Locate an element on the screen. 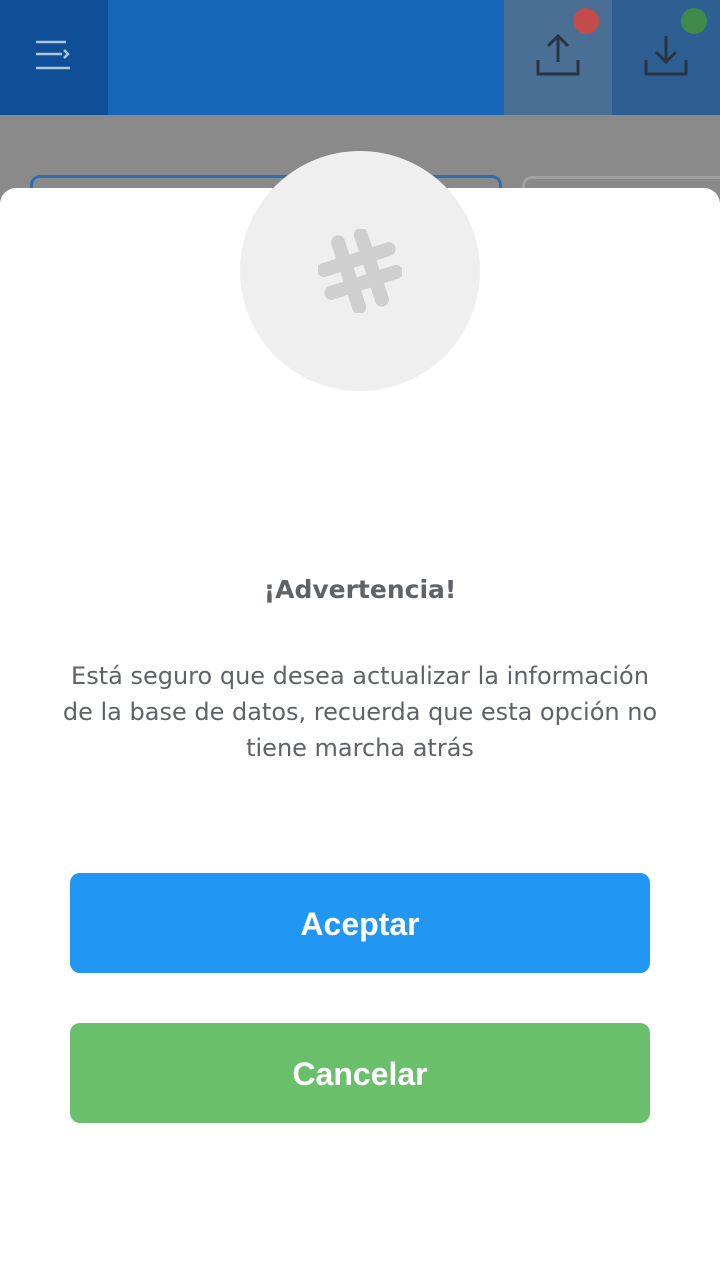 The height and width of the screenshot is (1273, 720). menu-button is located at coordinates (54, 57).